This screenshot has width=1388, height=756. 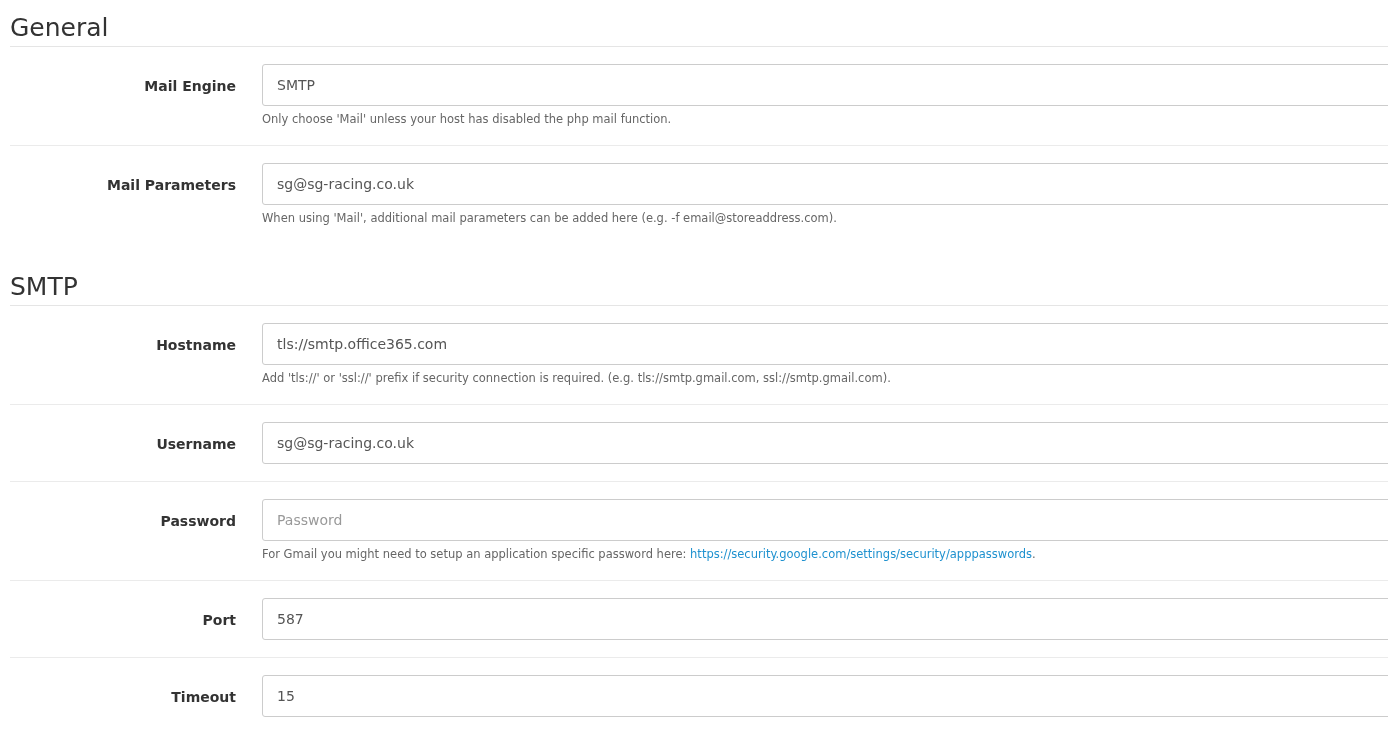 I want to click on field-label: Mail Engine, so click(x=190, y=86).